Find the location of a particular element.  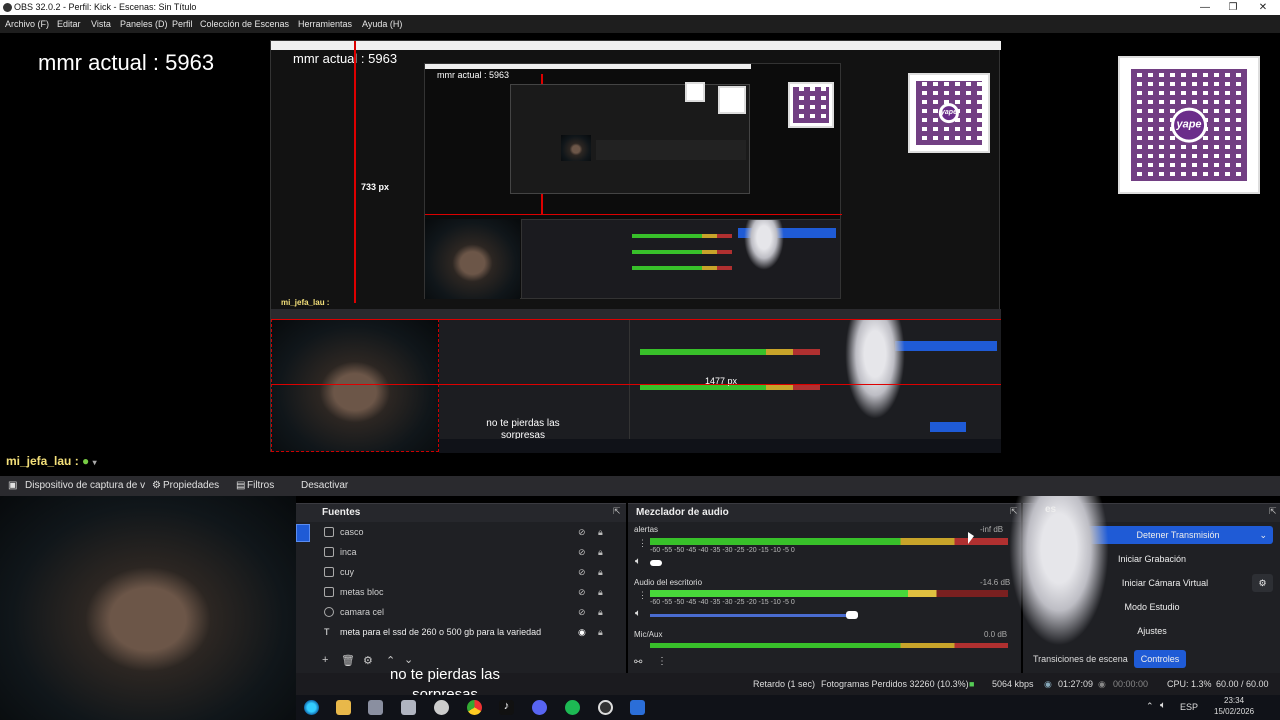

add-source-icon: + is located at coordinates (325, 660).